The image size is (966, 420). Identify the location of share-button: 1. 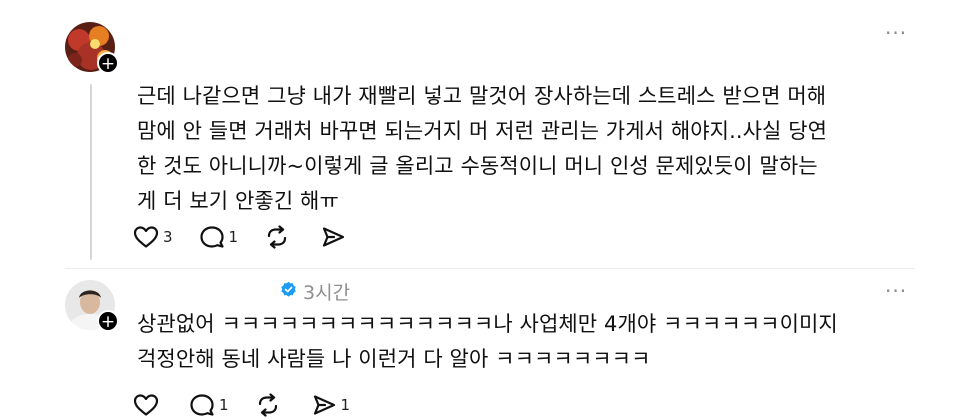
(331, 405).